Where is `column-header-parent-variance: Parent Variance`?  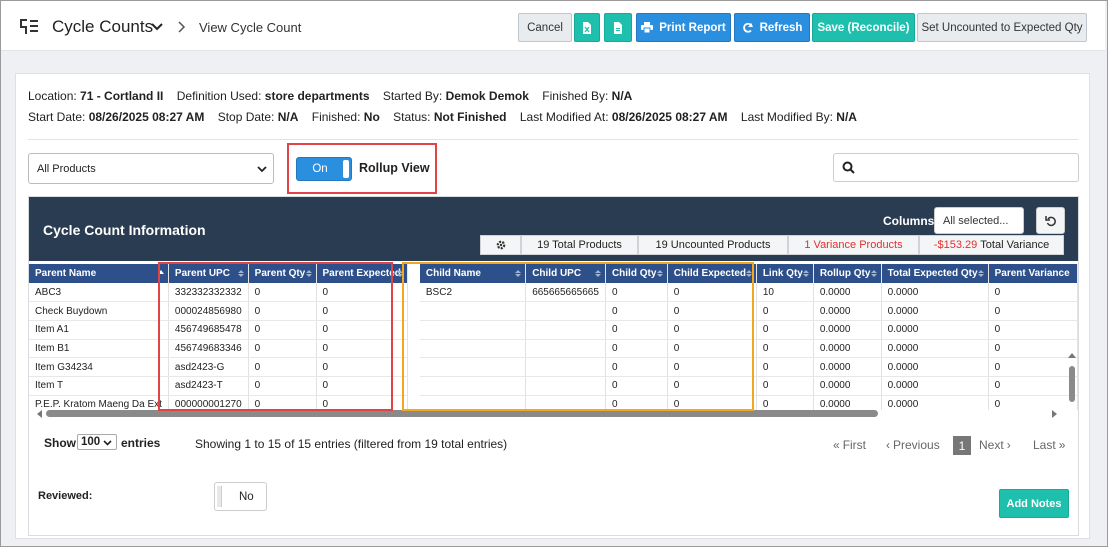 column-header-parent-variance: Parent Variance is located at coordinates (1033, 273).